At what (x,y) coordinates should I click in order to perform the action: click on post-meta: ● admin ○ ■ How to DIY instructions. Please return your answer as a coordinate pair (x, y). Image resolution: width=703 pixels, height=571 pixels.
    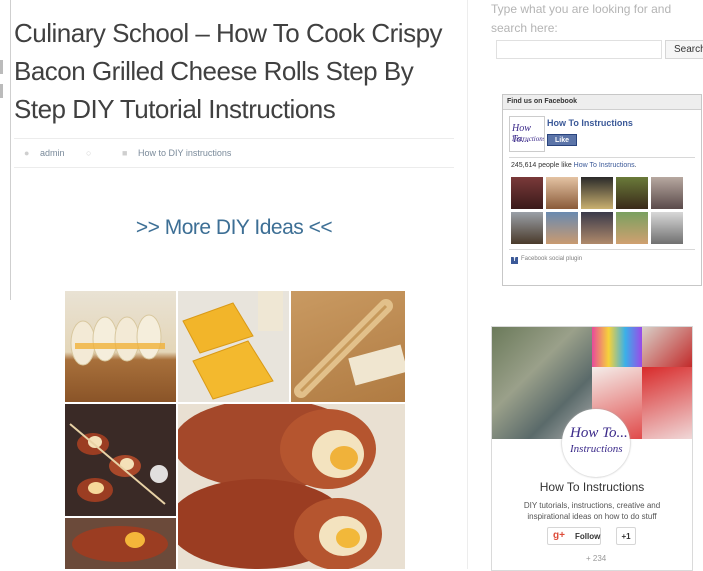
    Looking at the image, I should click on (234, 153).